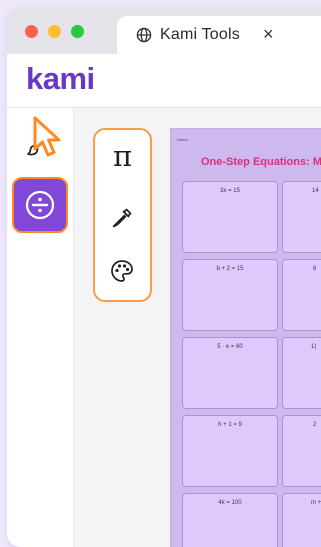 This screenshot has width=321, height=547. What do you see at coordinates (183, 139) in the screenshot?
I see `name-label: Name:` at bounding box center [183, 139].